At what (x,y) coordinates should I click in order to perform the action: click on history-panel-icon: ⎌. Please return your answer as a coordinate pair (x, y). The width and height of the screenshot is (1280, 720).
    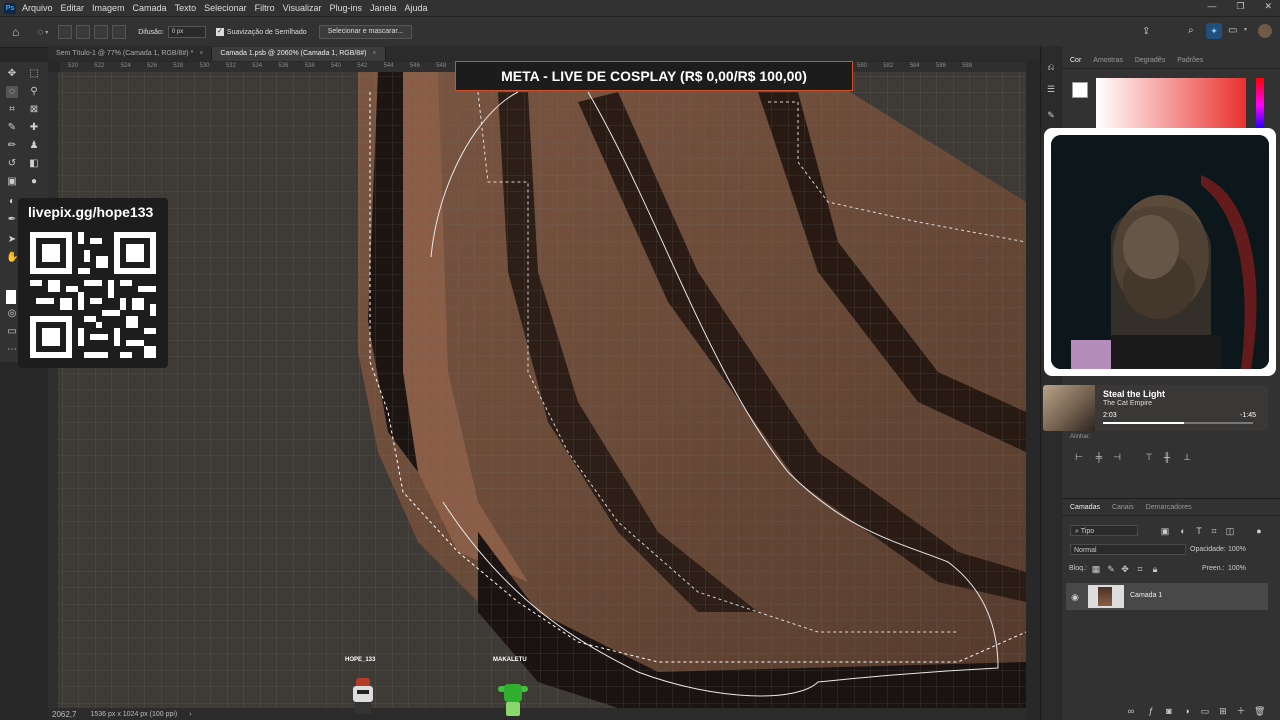
    Looking at the image, I should click on (1051, 67).